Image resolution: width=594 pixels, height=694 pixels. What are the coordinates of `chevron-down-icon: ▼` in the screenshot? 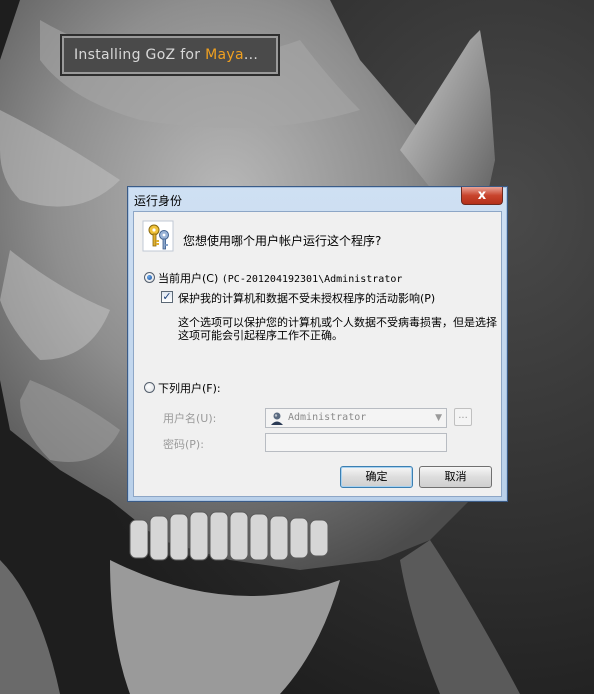 It's located at (438, 418).